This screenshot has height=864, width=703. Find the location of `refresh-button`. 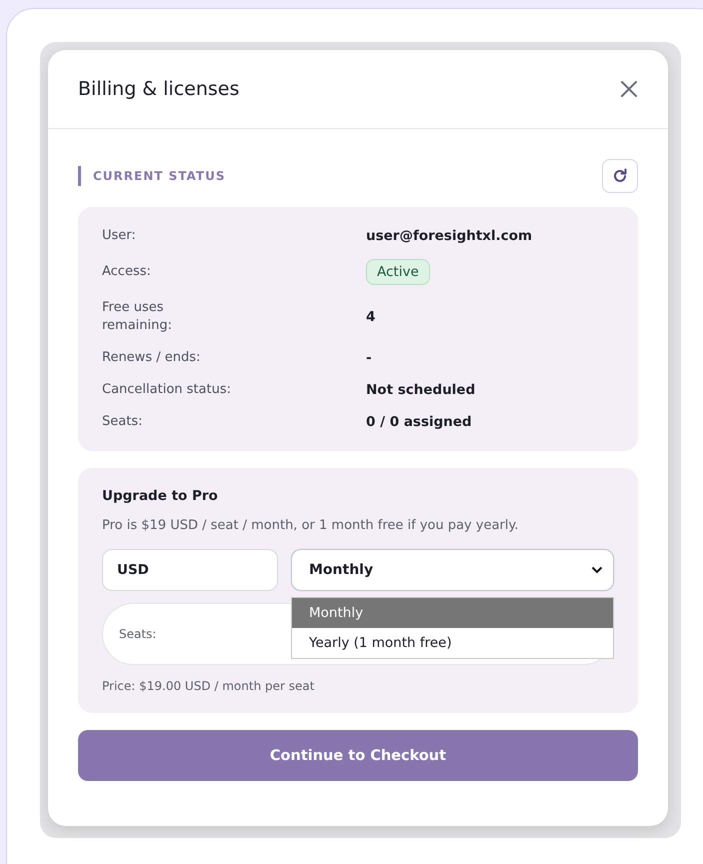

refresh-button is located at coordinates (620, 176).